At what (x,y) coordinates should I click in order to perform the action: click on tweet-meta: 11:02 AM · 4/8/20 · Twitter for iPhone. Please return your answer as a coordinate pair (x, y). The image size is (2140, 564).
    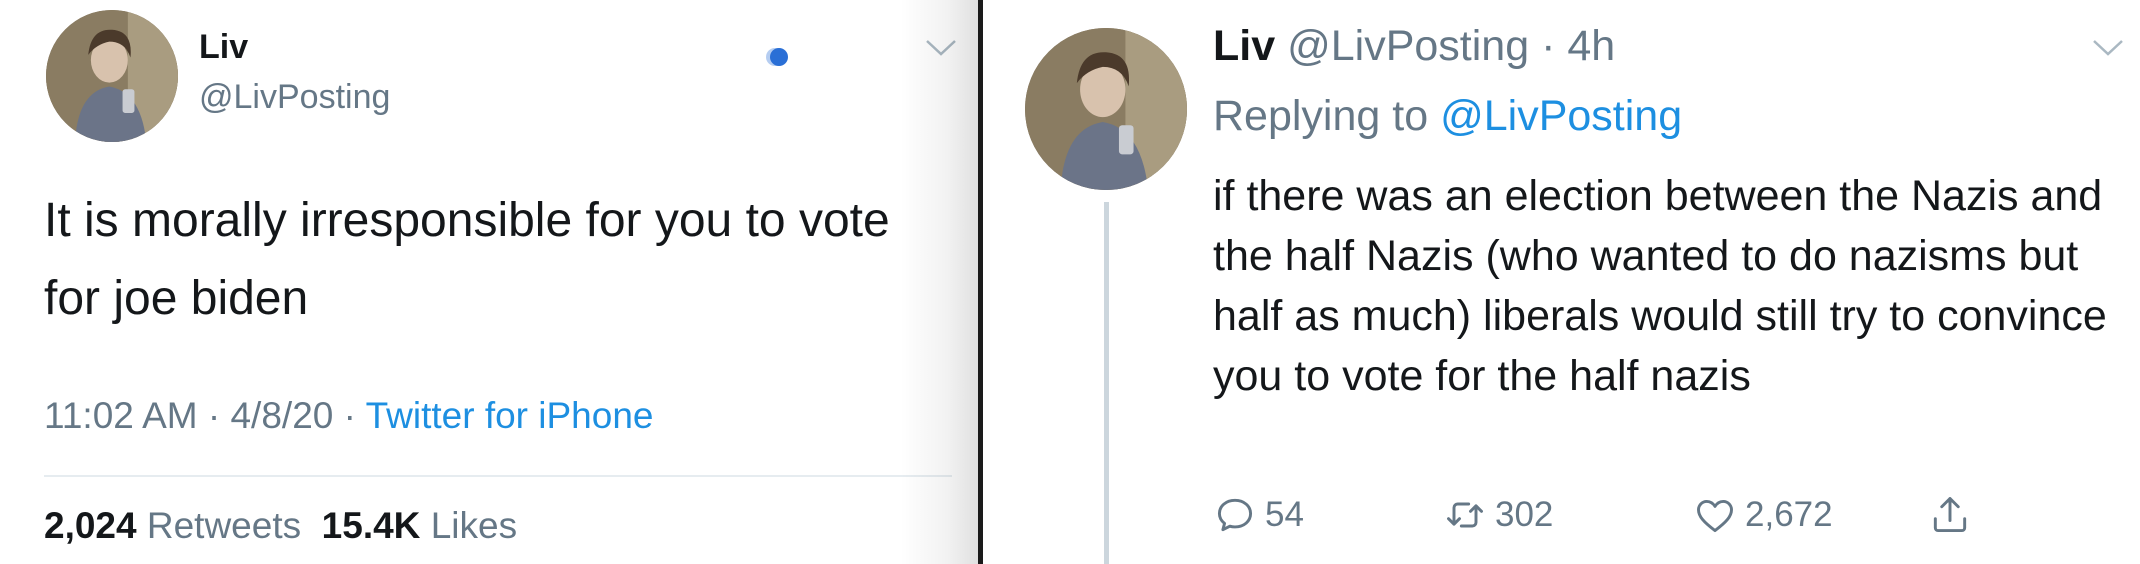
    Looking at the image, I should click on (348, 416).